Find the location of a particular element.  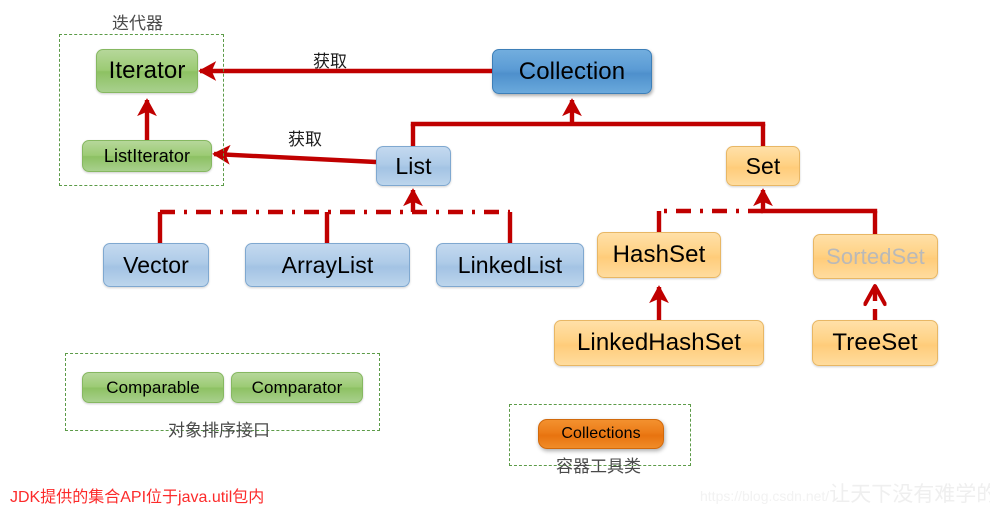

node-vector-label: Vector is located at coordinates (156, 264).